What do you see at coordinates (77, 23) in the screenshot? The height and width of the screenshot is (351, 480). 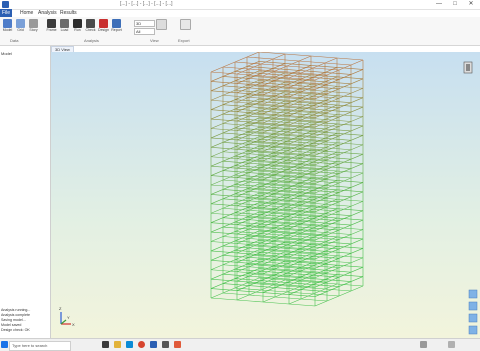 I see `run-icon` at bounding box center [77, 23].